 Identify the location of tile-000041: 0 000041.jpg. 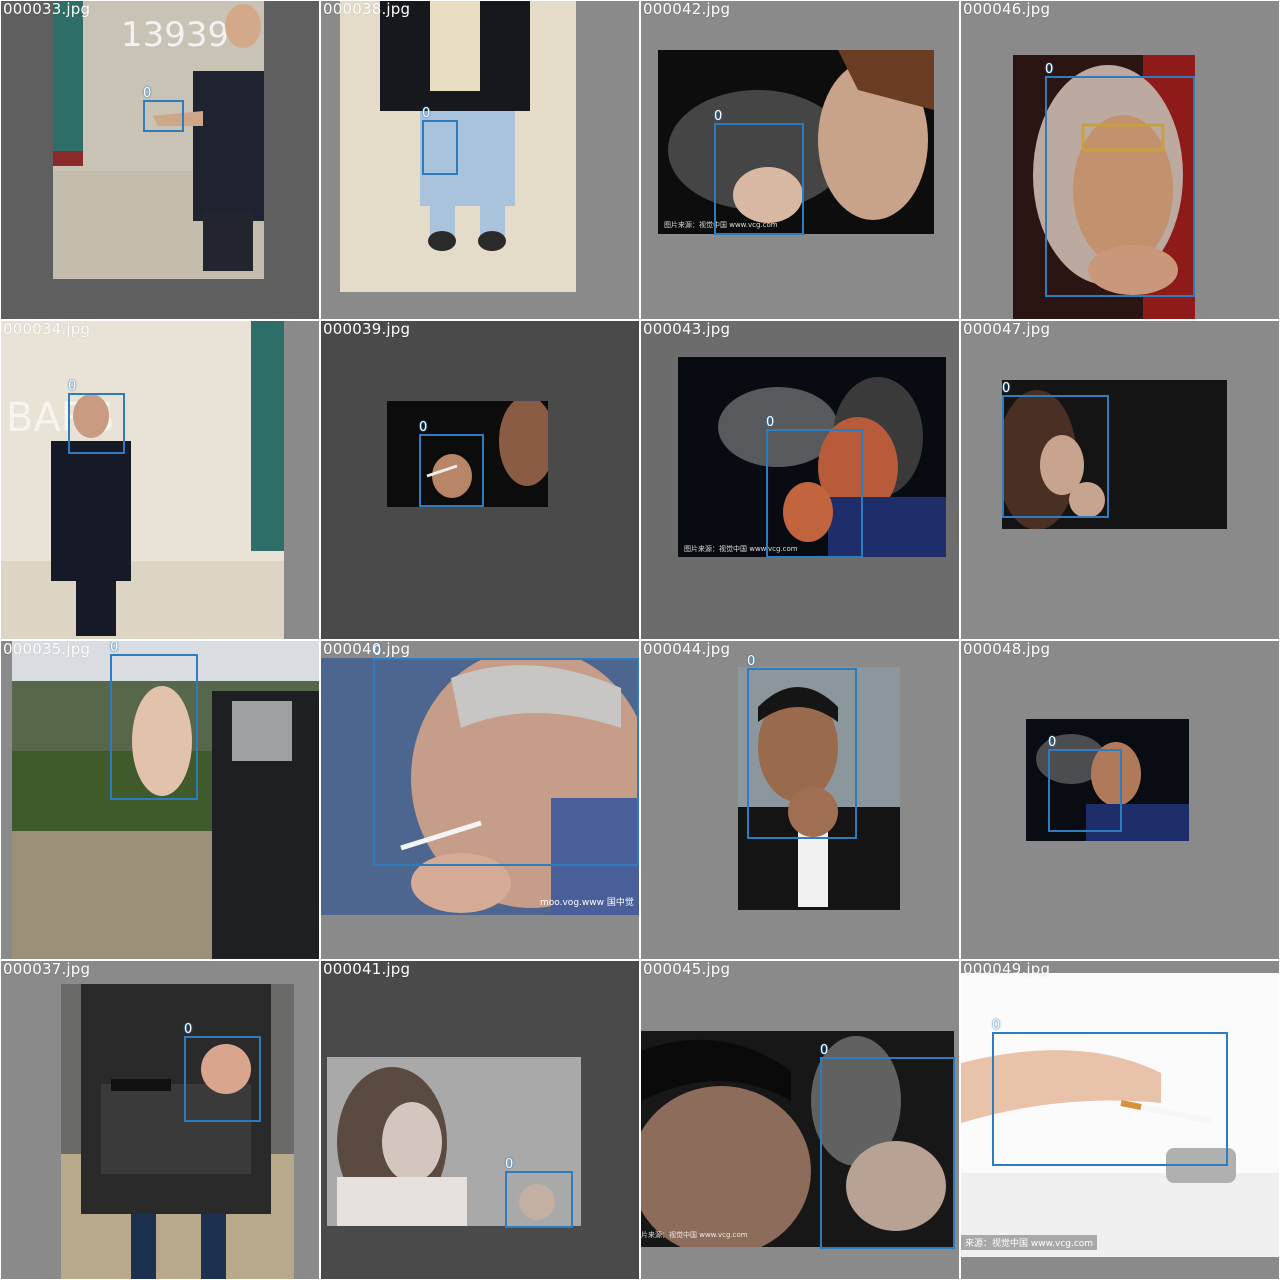
(480, 1120).